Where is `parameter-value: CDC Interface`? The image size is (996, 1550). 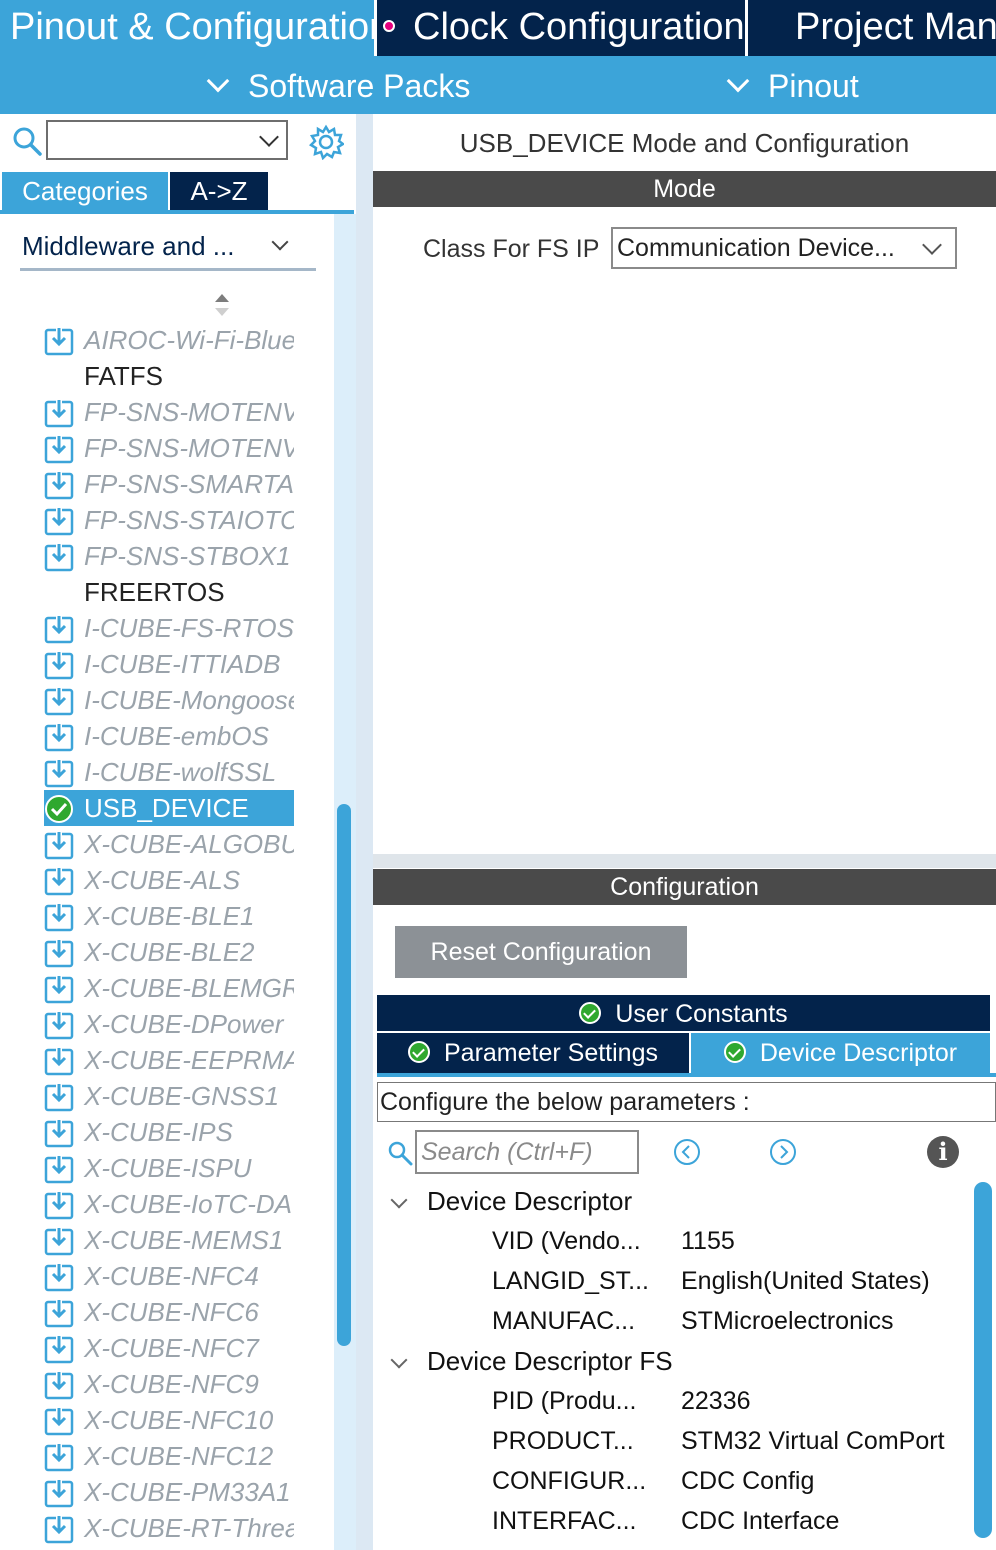
parameter-value: CDC Interface is located at coordinates (760, 1521).